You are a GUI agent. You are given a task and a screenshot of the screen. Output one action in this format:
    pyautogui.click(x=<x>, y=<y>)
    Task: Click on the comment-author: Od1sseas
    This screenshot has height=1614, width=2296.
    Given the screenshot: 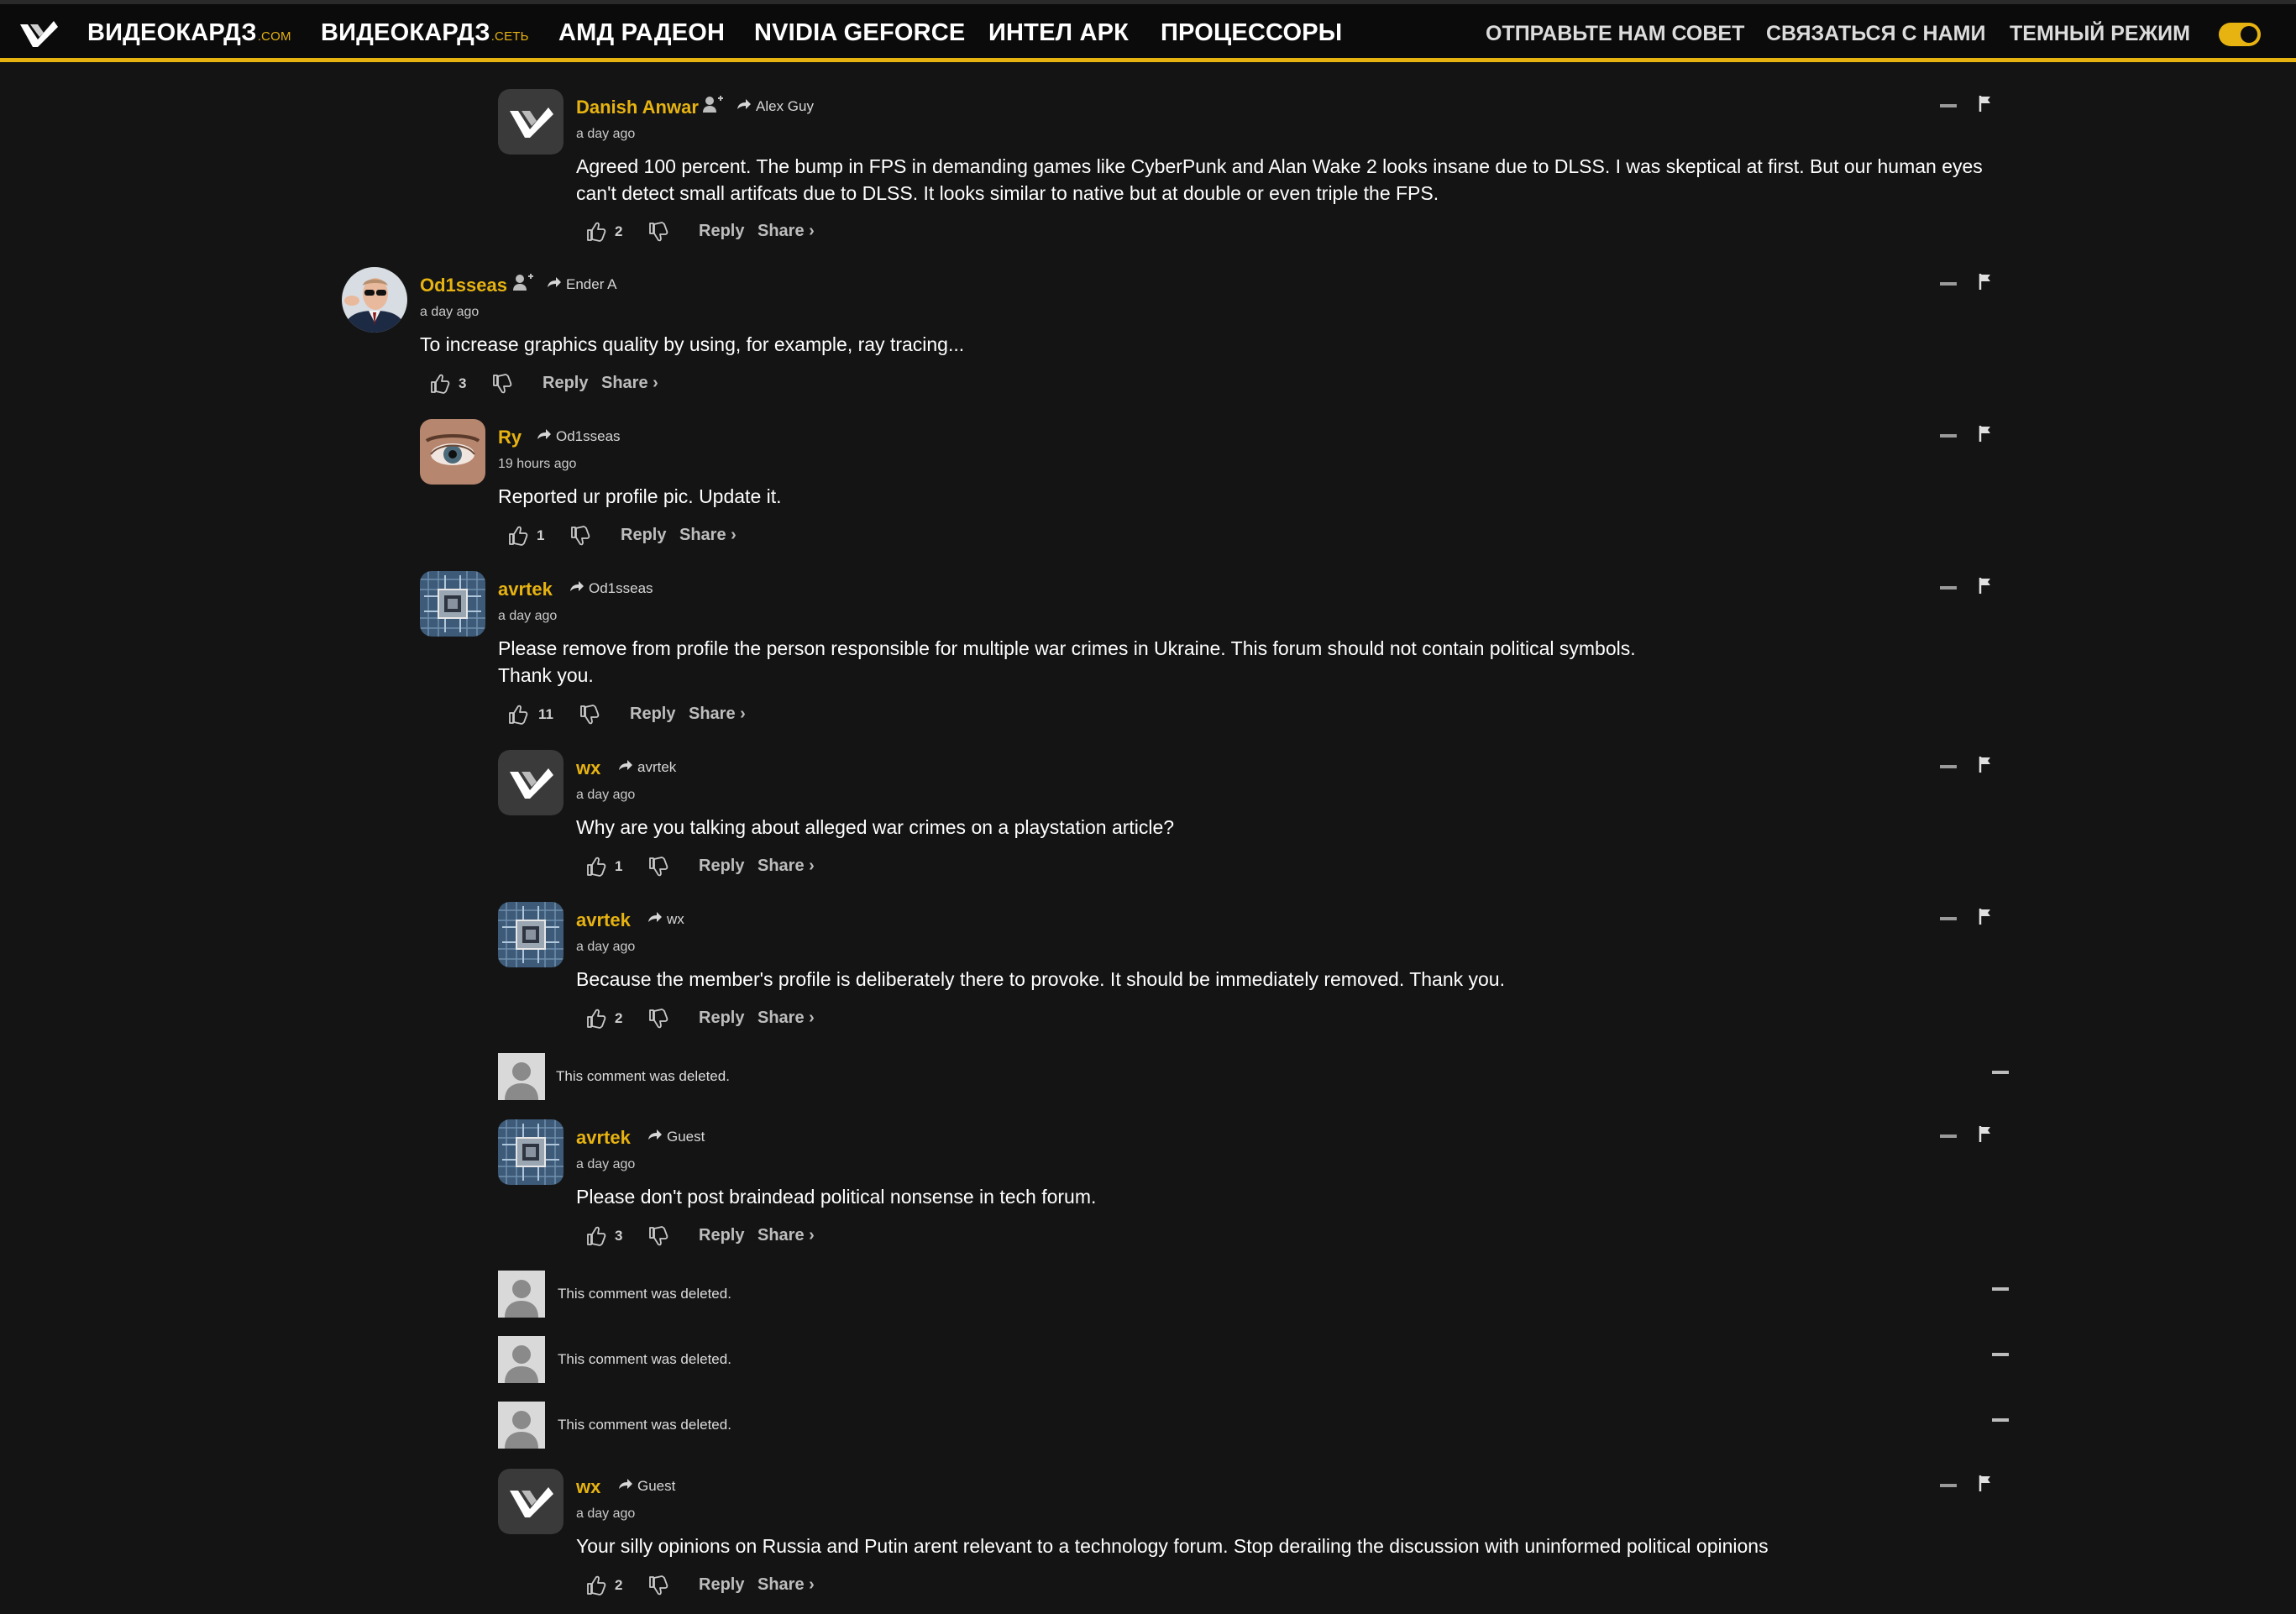 What is the action you would take?
    pyautogui.click(x=464, y=285)
    